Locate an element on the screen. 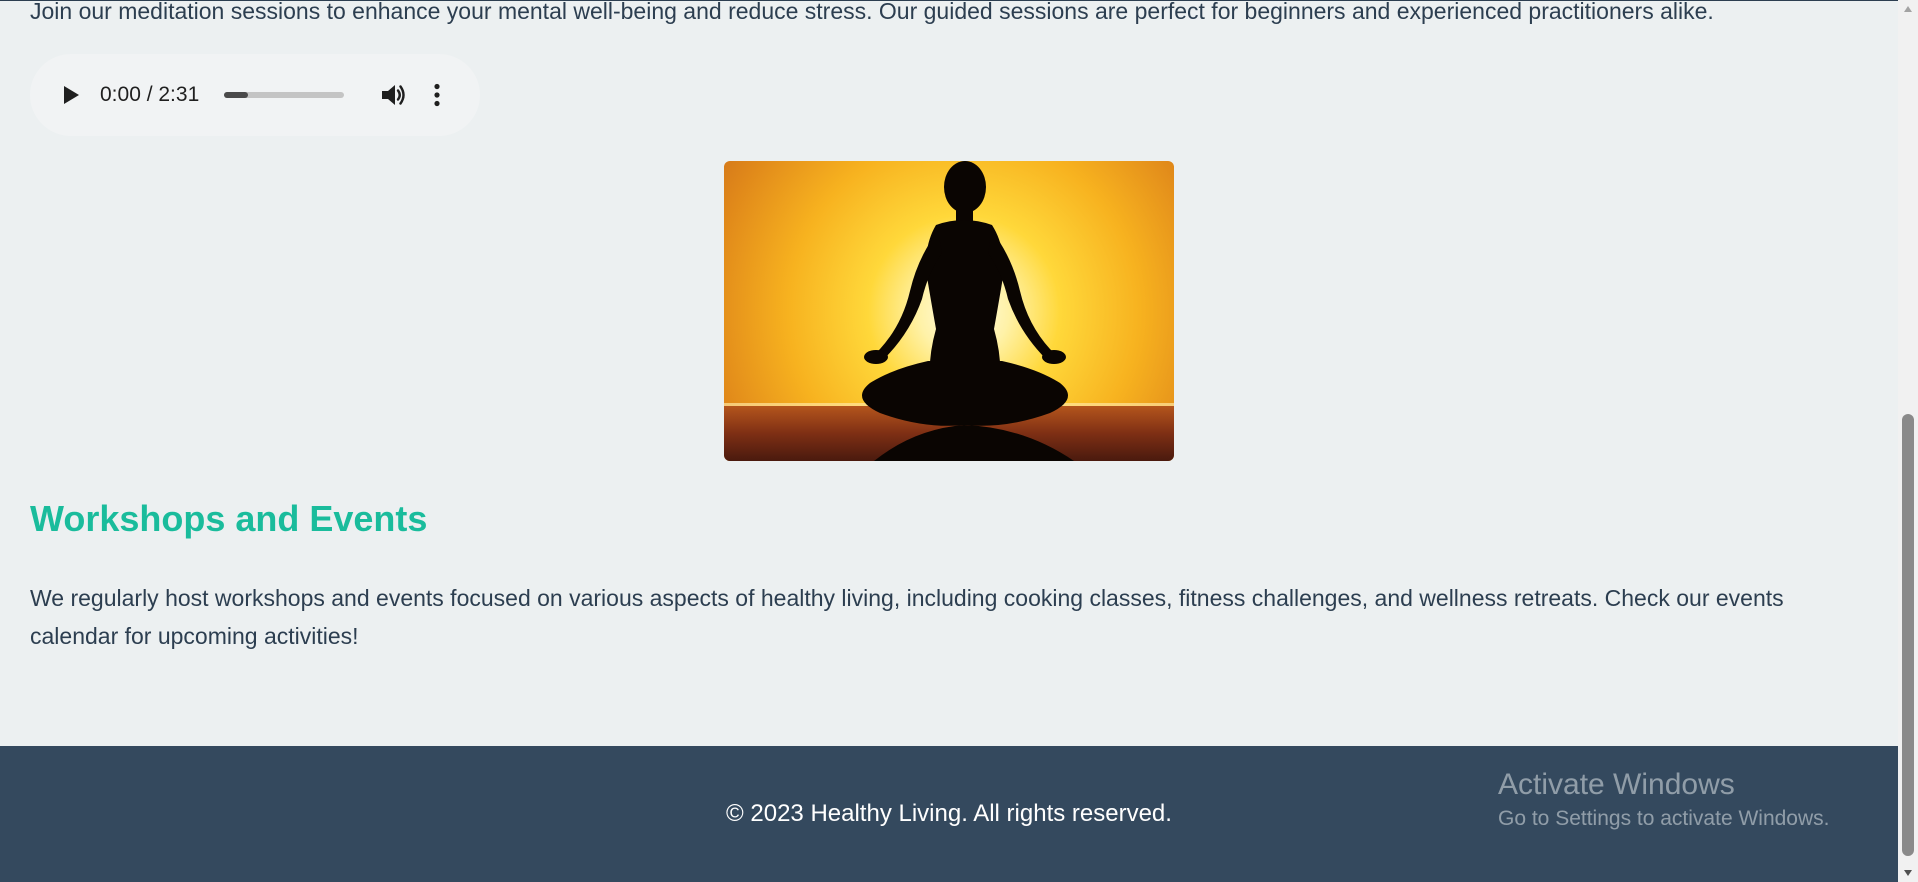 Image resolution: width=1918 pixels, height=882 pixels. scroll-up-button is located at coordinates (1908, 9).